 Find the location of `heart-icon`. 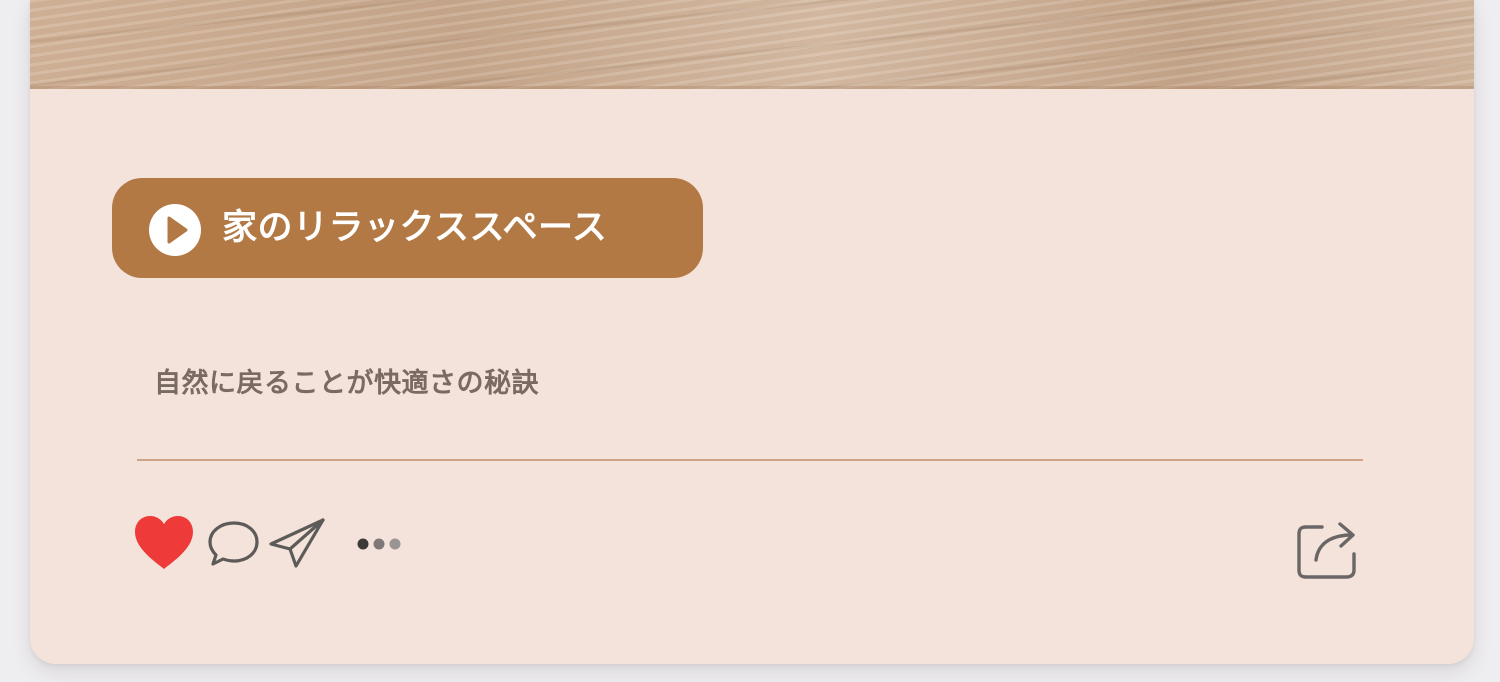

heart-icon is located at coordinates (164, 543).